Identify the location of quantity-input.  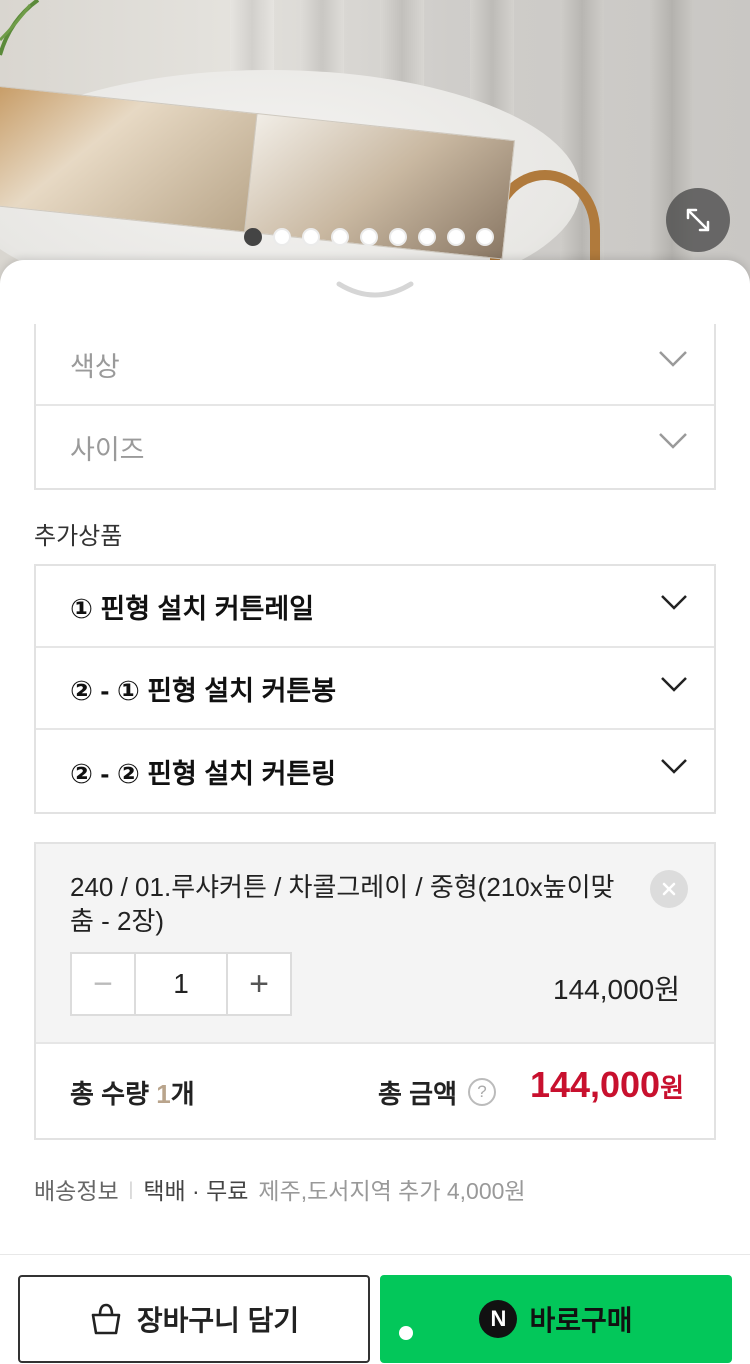
(181, 984).